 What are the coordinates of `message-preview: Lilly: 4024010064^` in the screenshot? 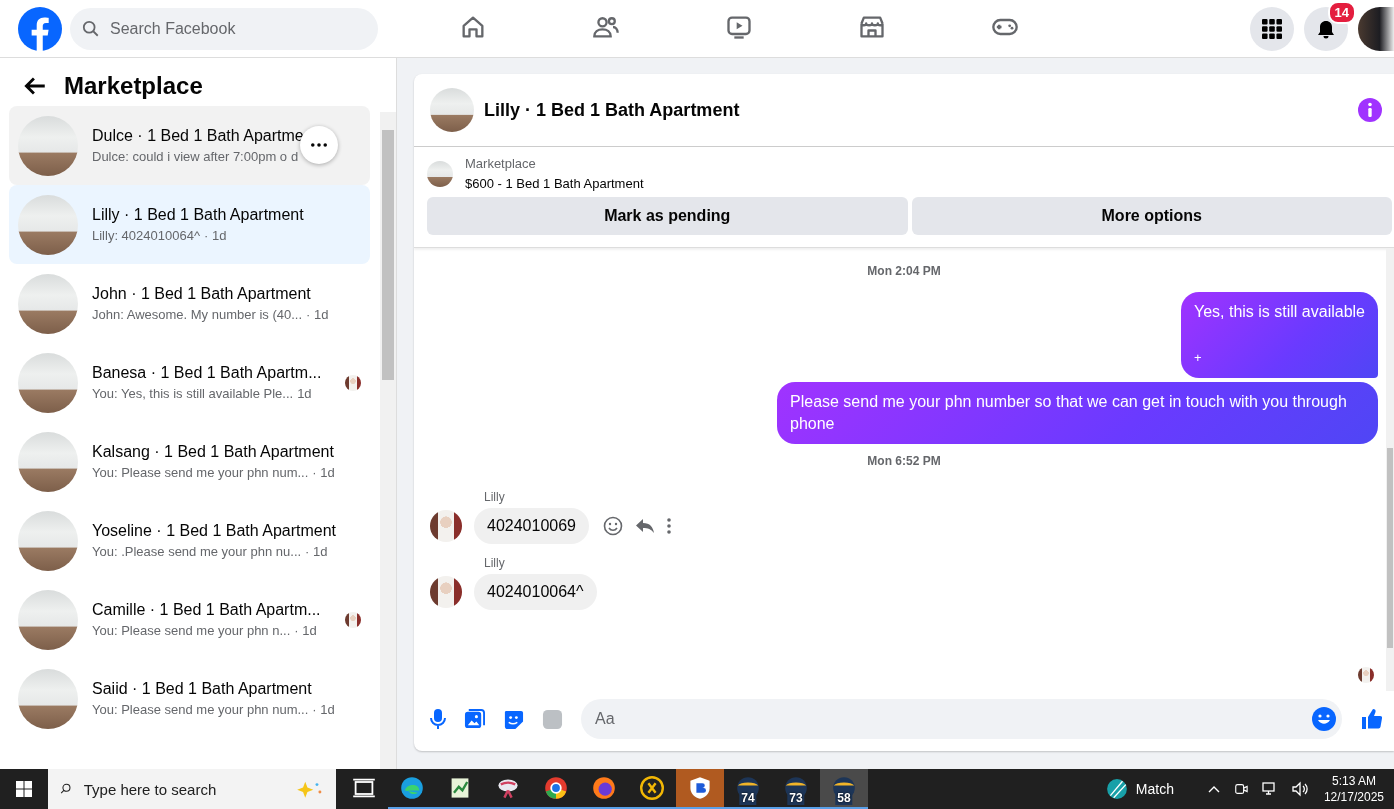 It's located at (146, 235).